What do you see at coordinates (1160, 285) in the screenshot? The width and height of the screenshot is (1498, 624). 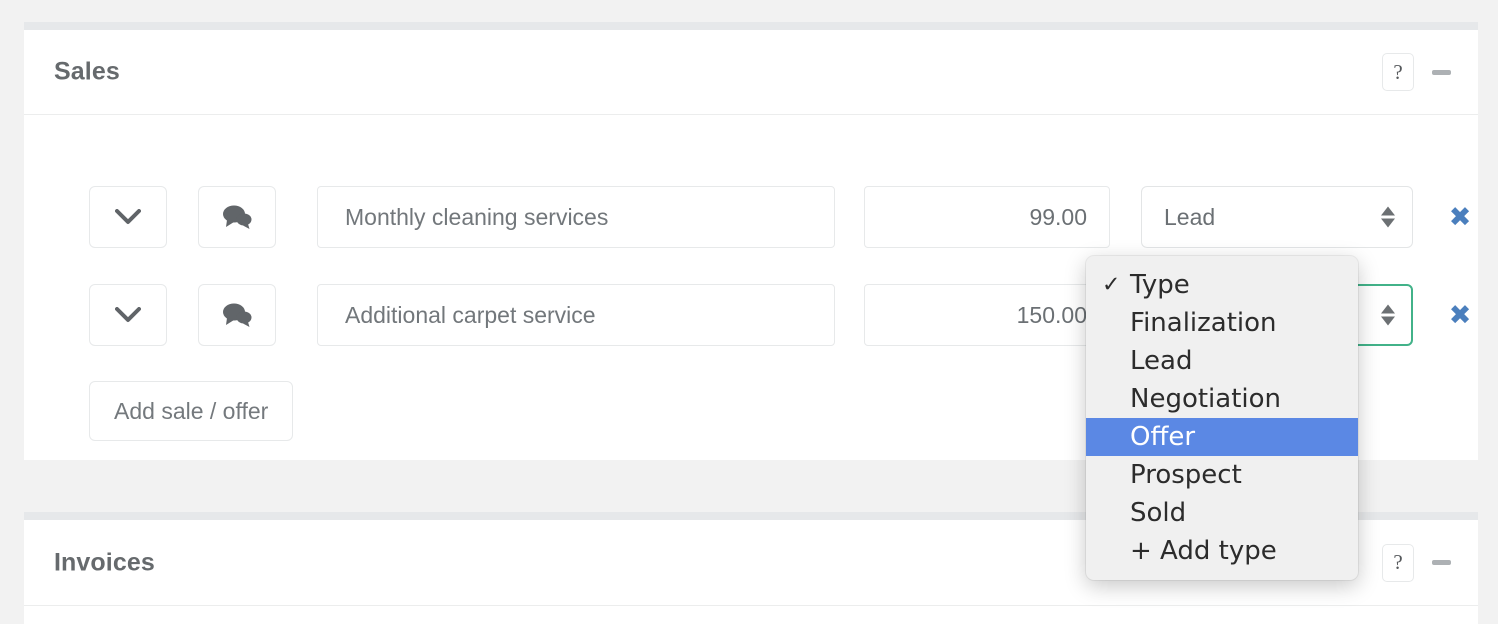 I see `dropdown-item-label: Type` at bounding box center [1160, 285].